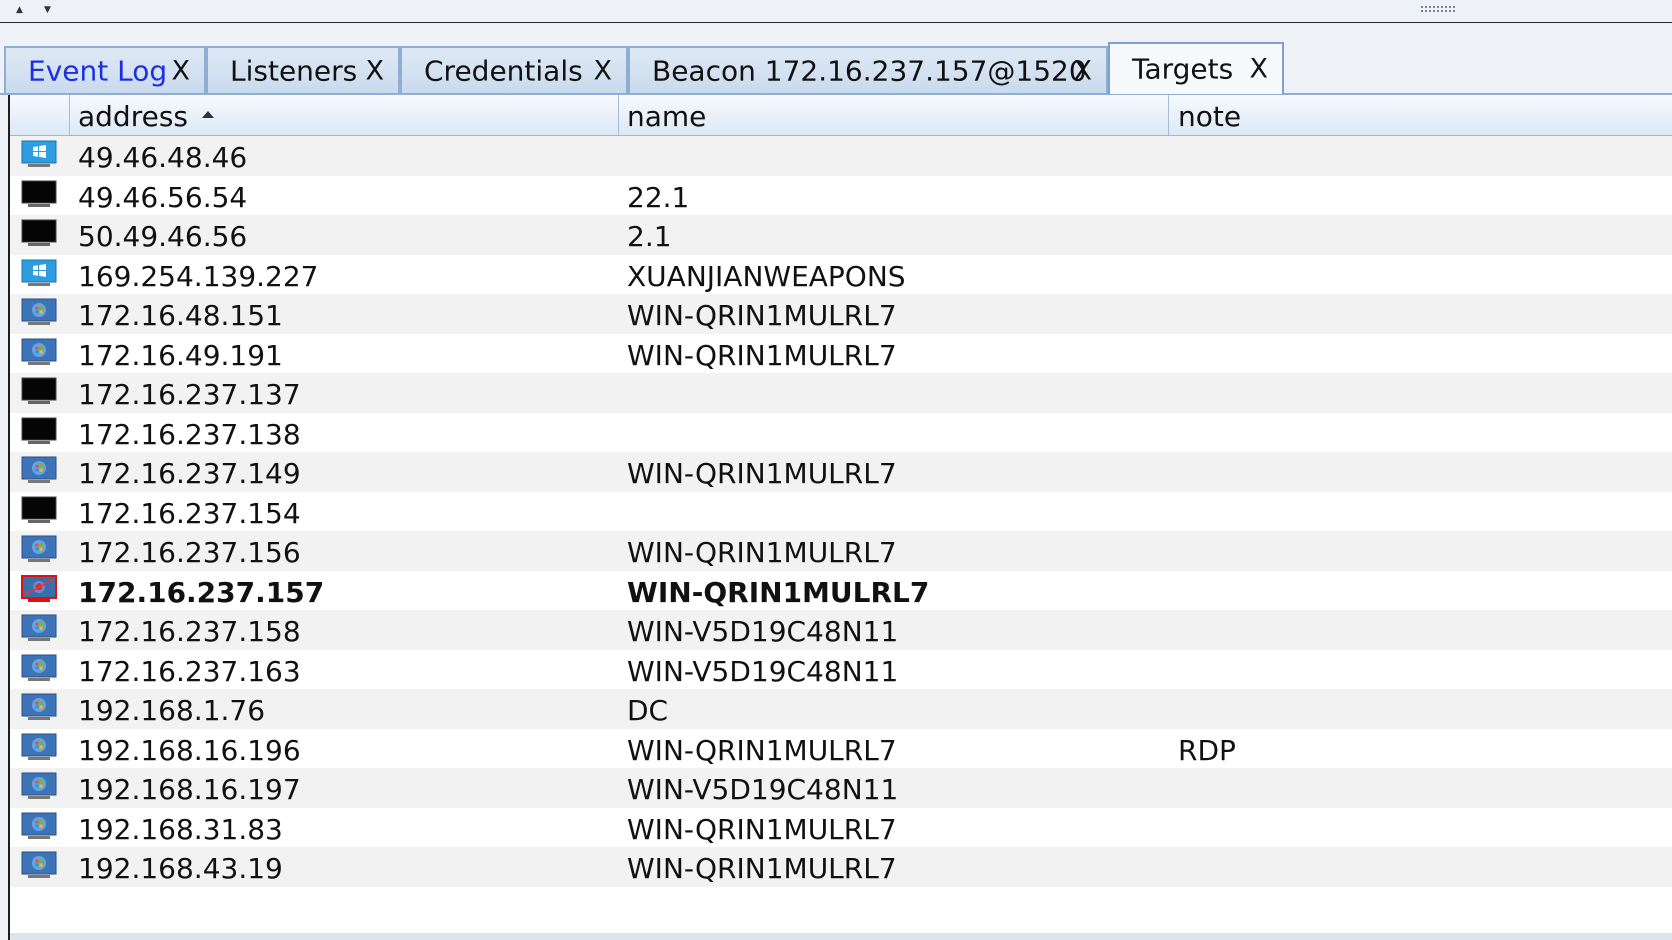 The image size is (1672, 940). Describe the element at coordinates (189, 631) in the screenshot. I see `address-cell: 172.16.237.158` at that location.